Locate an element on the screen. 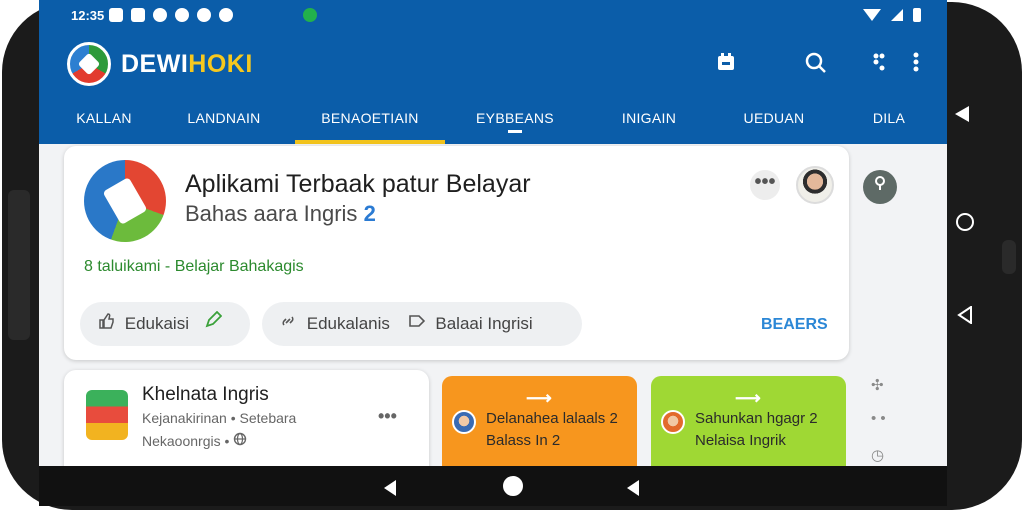 Image resolution: width=1024 pixels, height=512 pixels. search-icon is located at coordinates (816, 64).